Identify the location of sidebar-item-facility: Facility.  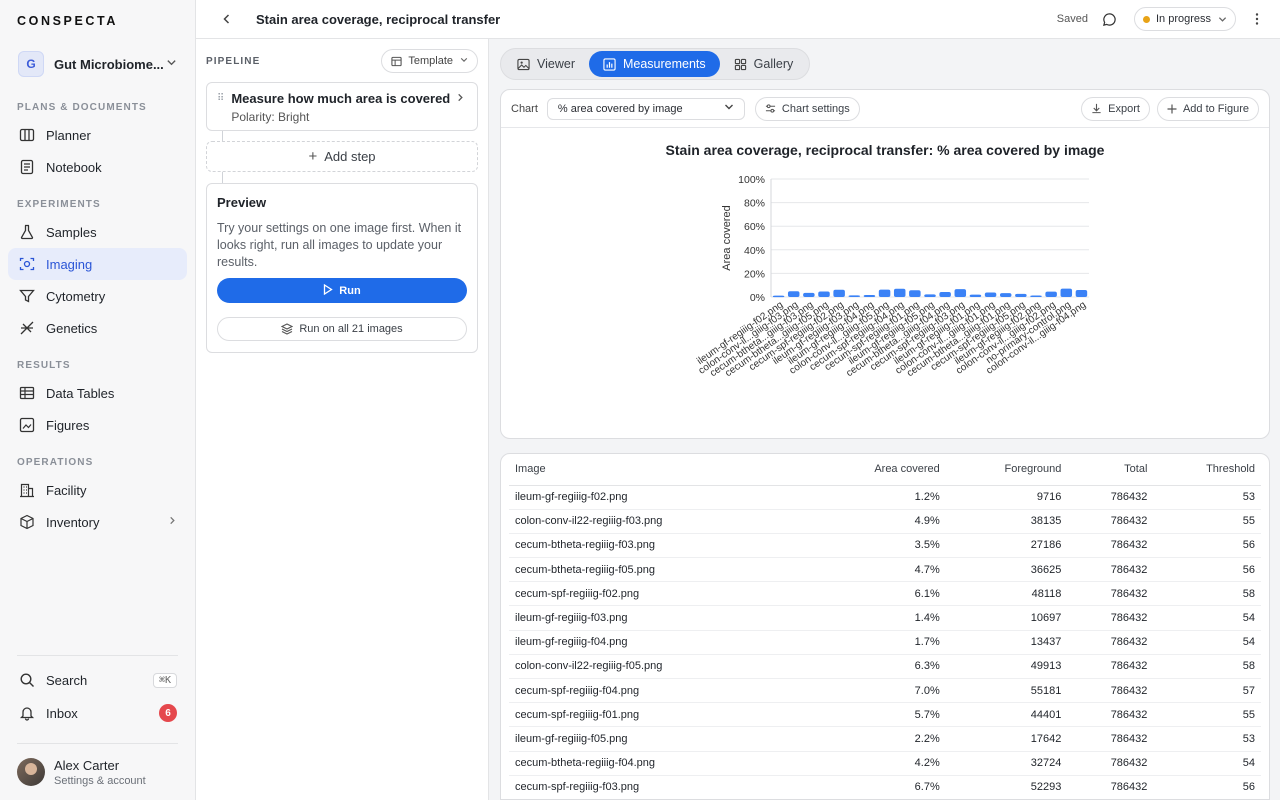
(97, 490).